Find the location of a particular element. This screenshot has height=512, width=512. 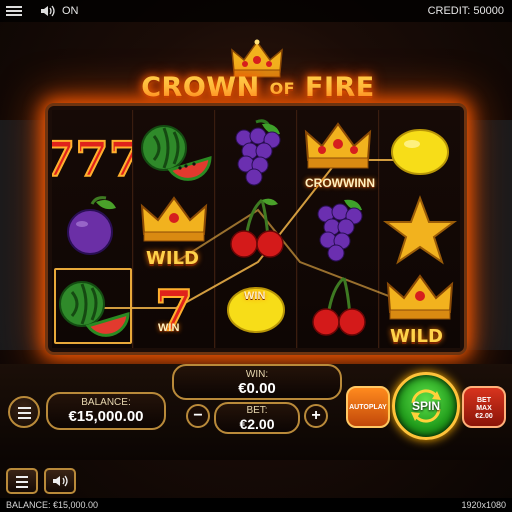

title-word-of: OF is located at coordinates (282, 88).